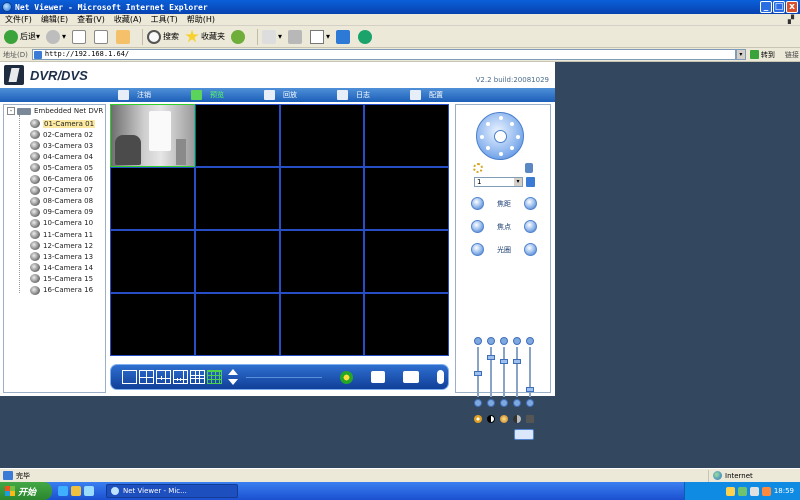 The image size is (800, 500). What do you see at coordinates (61, 201) in the screenshot?
I see `camera-item: 08-Camera 08` at bounding box center [61, 201].